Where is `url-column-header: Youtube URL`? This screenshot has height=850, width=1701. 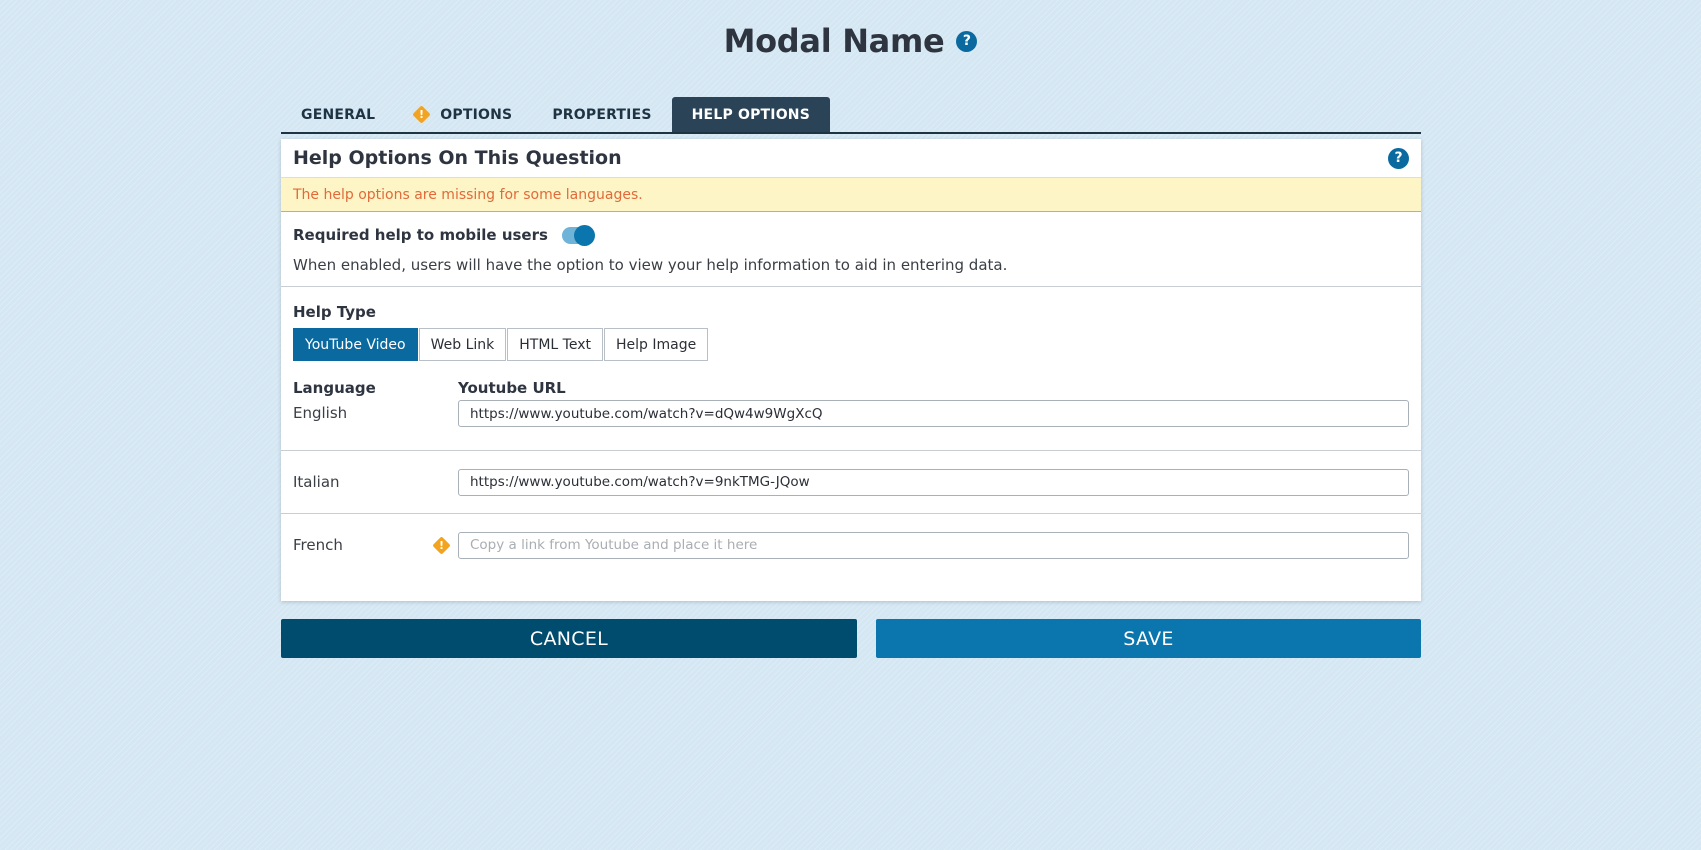
url-column-header: Youtube URL is located at coordinates (512, 388).